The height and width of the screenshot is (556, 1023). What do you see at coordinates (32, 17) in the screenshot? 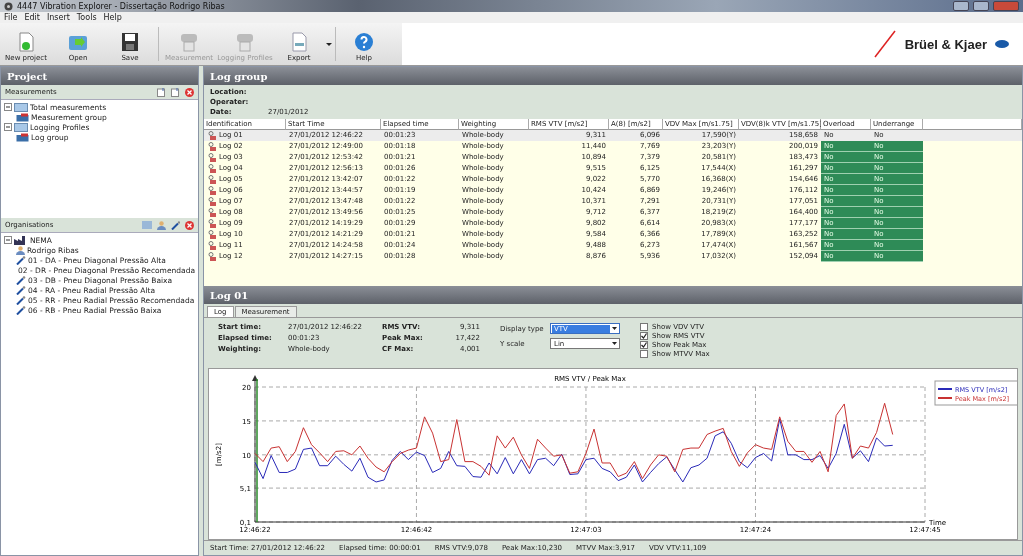
I see `menu-item: Edit` at bounding box center [32, 17].